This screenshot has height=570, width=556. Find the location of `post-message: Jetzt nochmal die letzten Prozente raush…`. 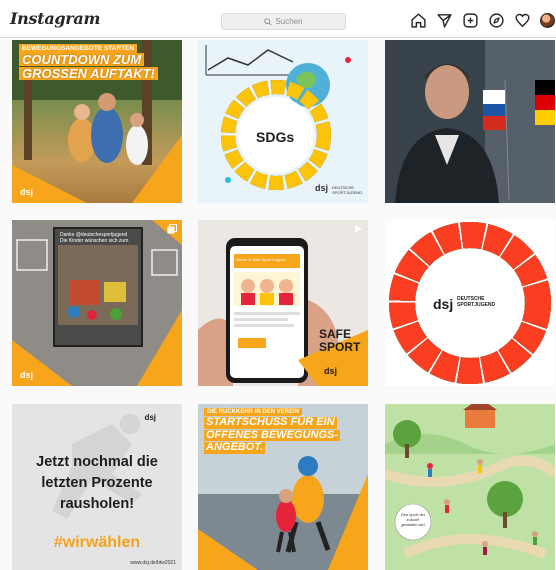

post-message: Jetzt nochmal die letzten Prozente raush… is located at coordinates (97, 483).